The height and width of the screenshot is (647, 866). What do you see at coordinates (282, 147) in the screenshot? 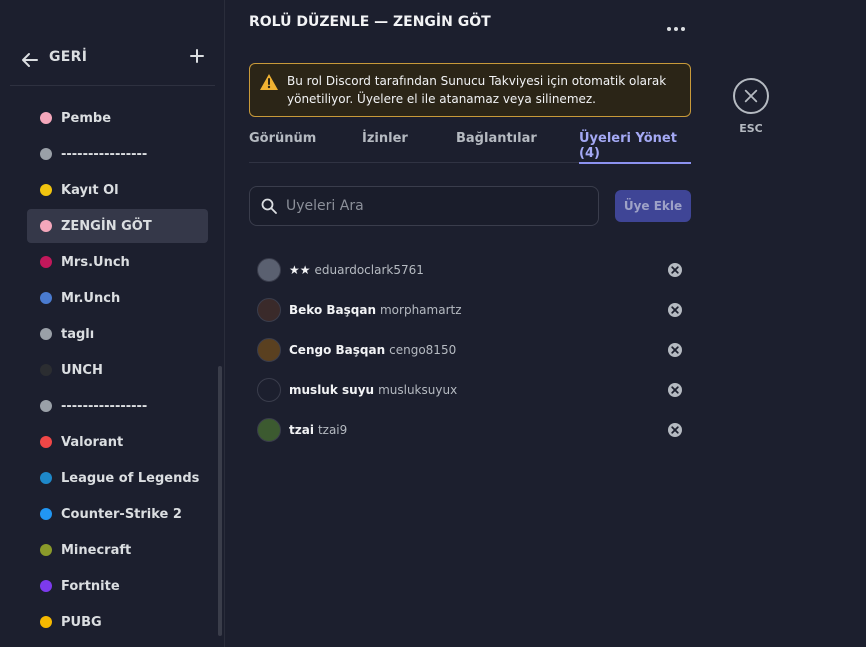
I see `tab-appearance: Görünüm` at bounding box center [282, 147].